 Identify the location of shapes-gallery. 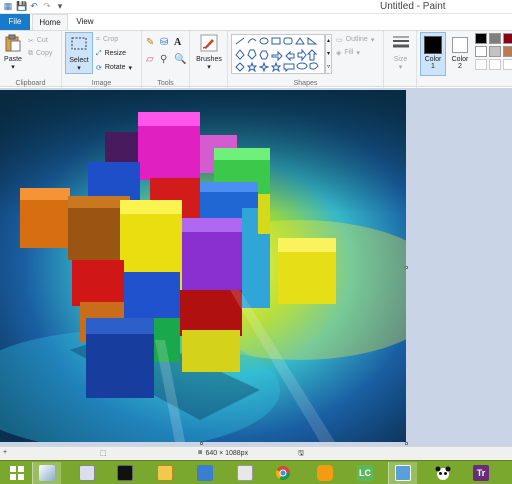
(278, 54).